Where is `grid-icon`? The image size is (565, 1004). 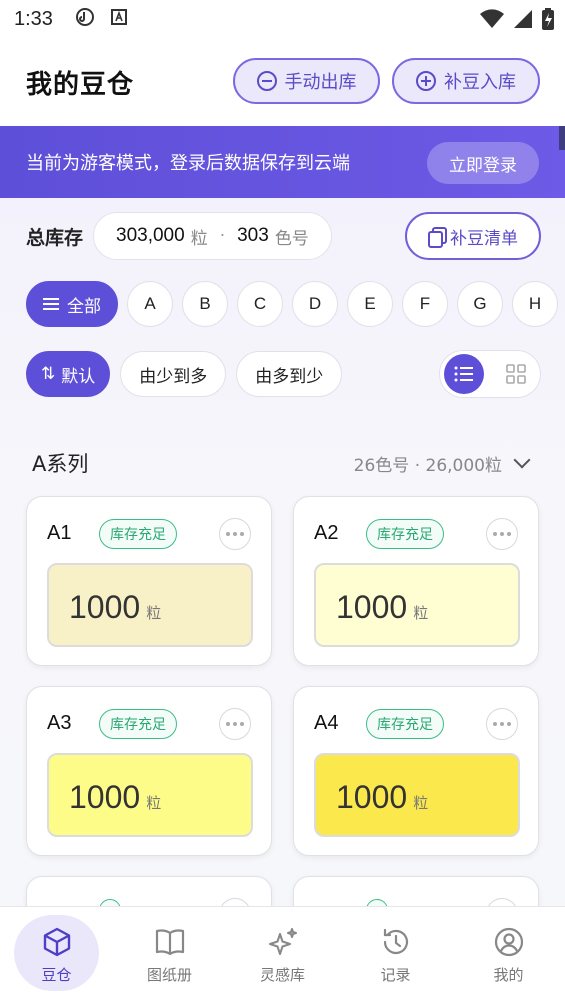 grid-icon is located at coordinates (516, 374).